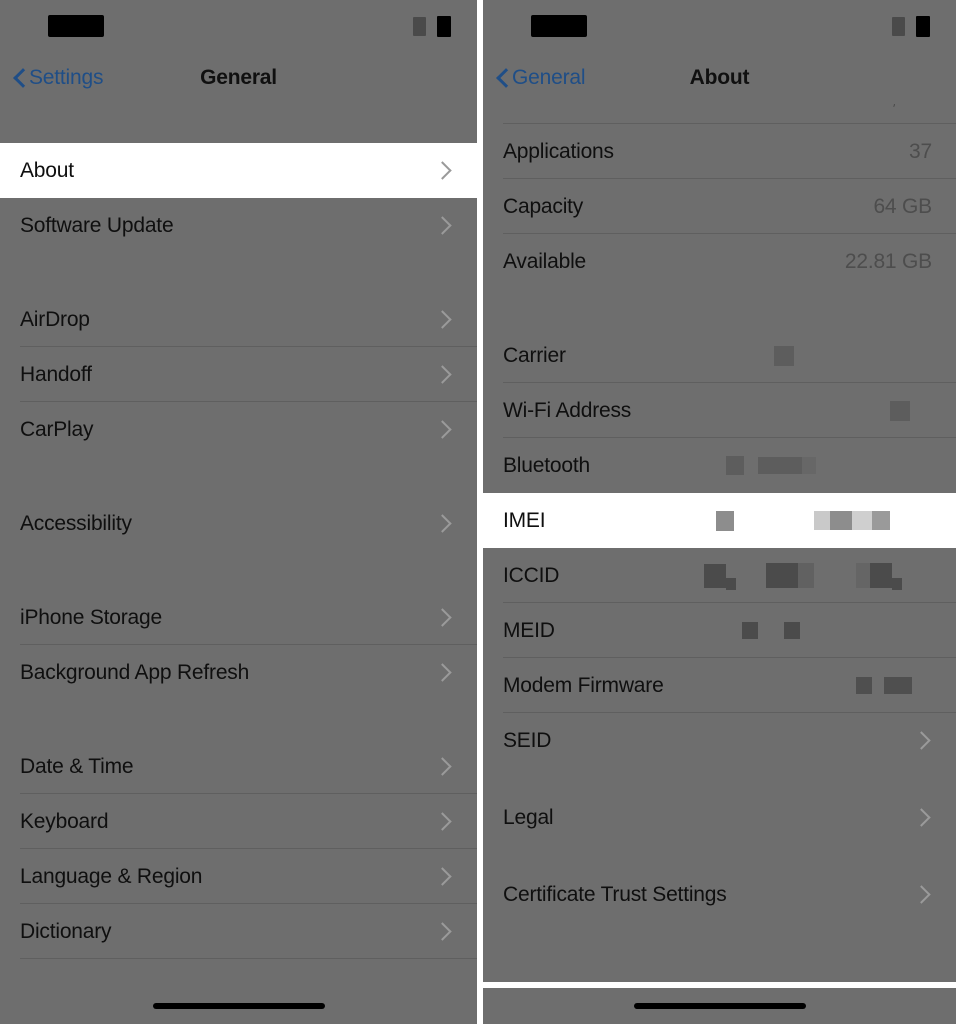 The image size is (956, 1024). What do you see at coordinates (238, 766) in the screenshot?
I see `list-item-date-time: Date & Time` at bounding box center [238, 766].